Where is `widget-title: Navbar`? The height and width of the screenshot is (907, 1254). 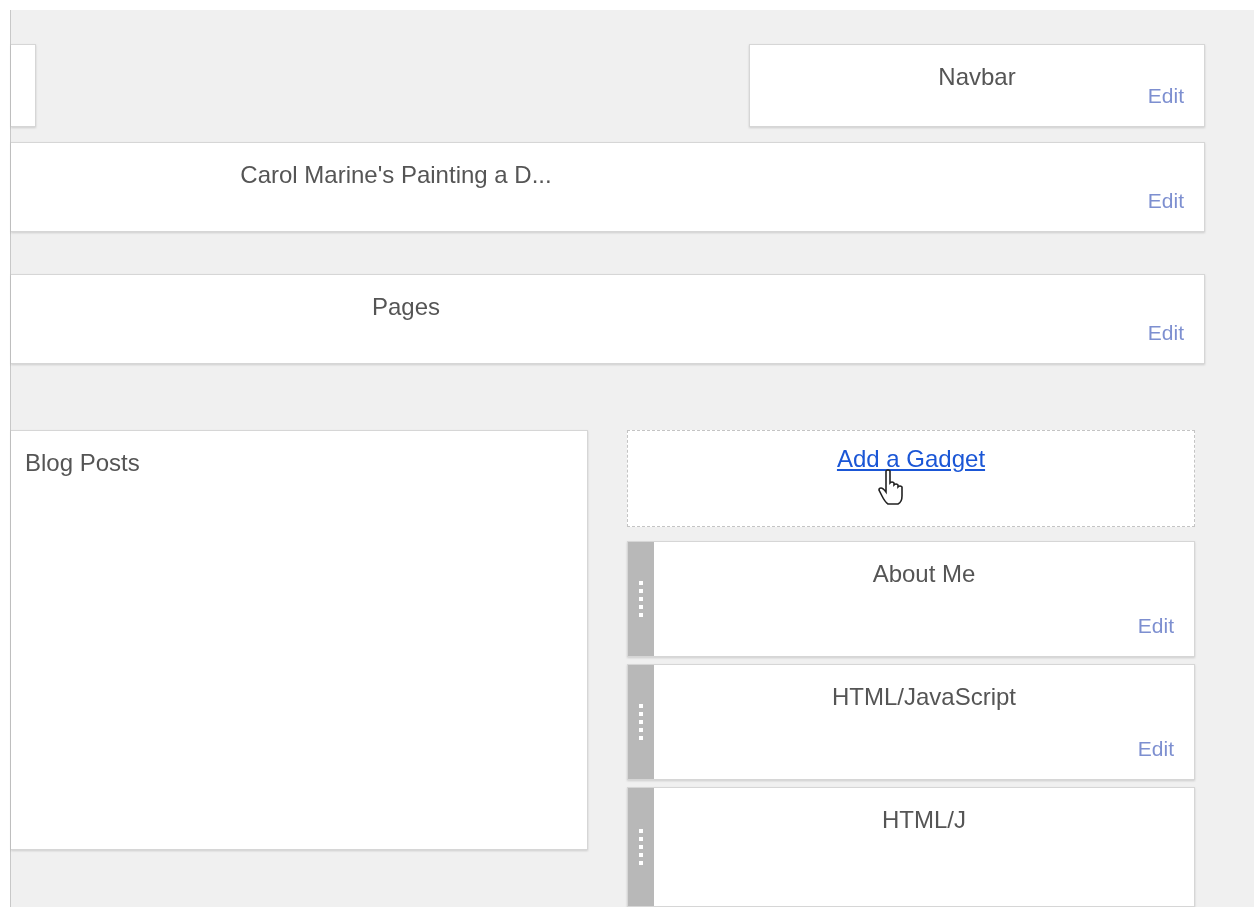 widget-title: Navbar is located at coordinates (977, 76).